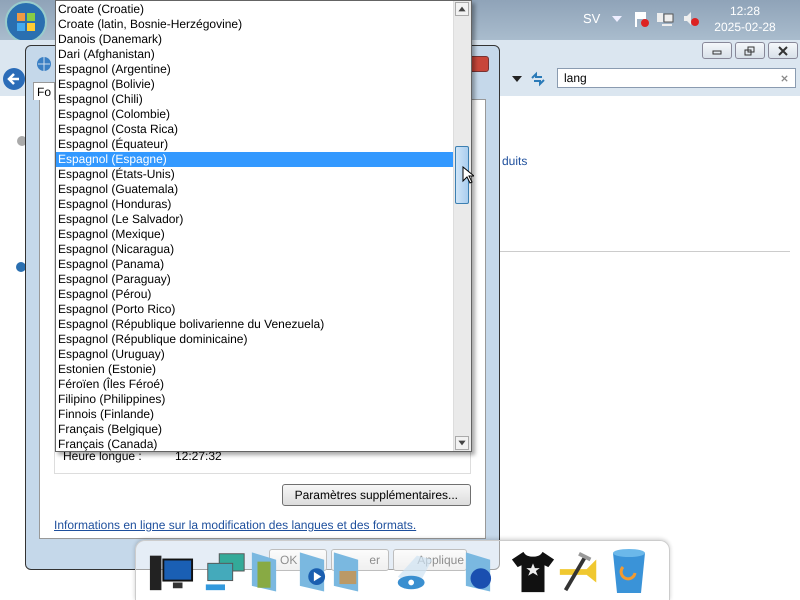 This screenshot has width=800, height=600. What do you see at coordinates (717, 50) in the screenshot?
I see `minimize-button` at bounding box center [717, 50].